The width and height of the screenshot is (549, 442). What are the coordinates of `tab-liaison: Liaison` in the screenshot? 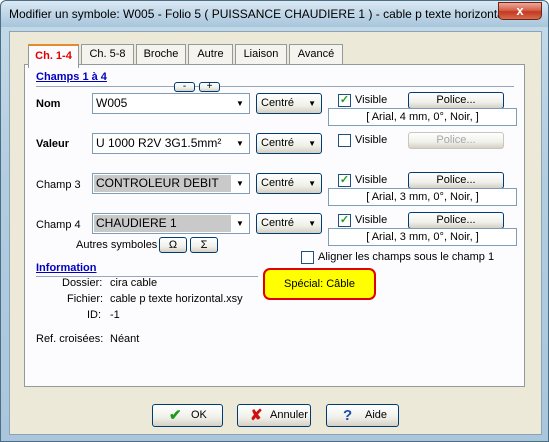 It's located at (261, 54).